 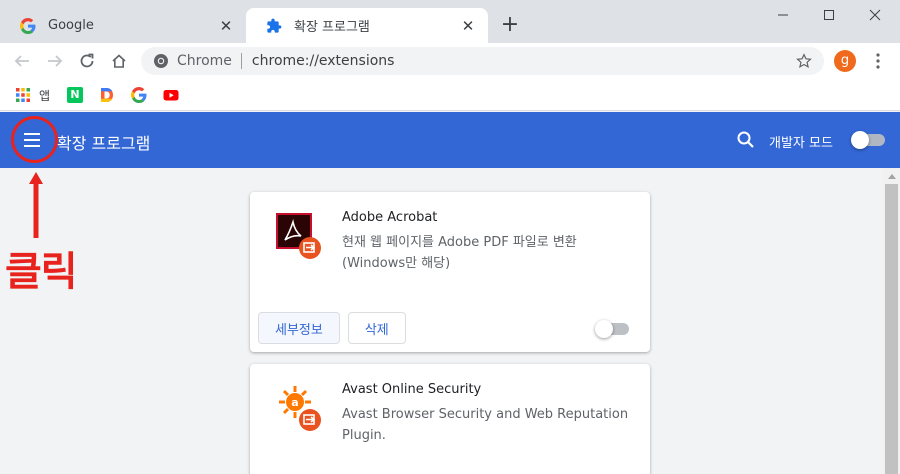 What do you see at coordinates (299, 328) in the screenshot?
I see `details-button: 세부정보` at bounding box center [299, 328].